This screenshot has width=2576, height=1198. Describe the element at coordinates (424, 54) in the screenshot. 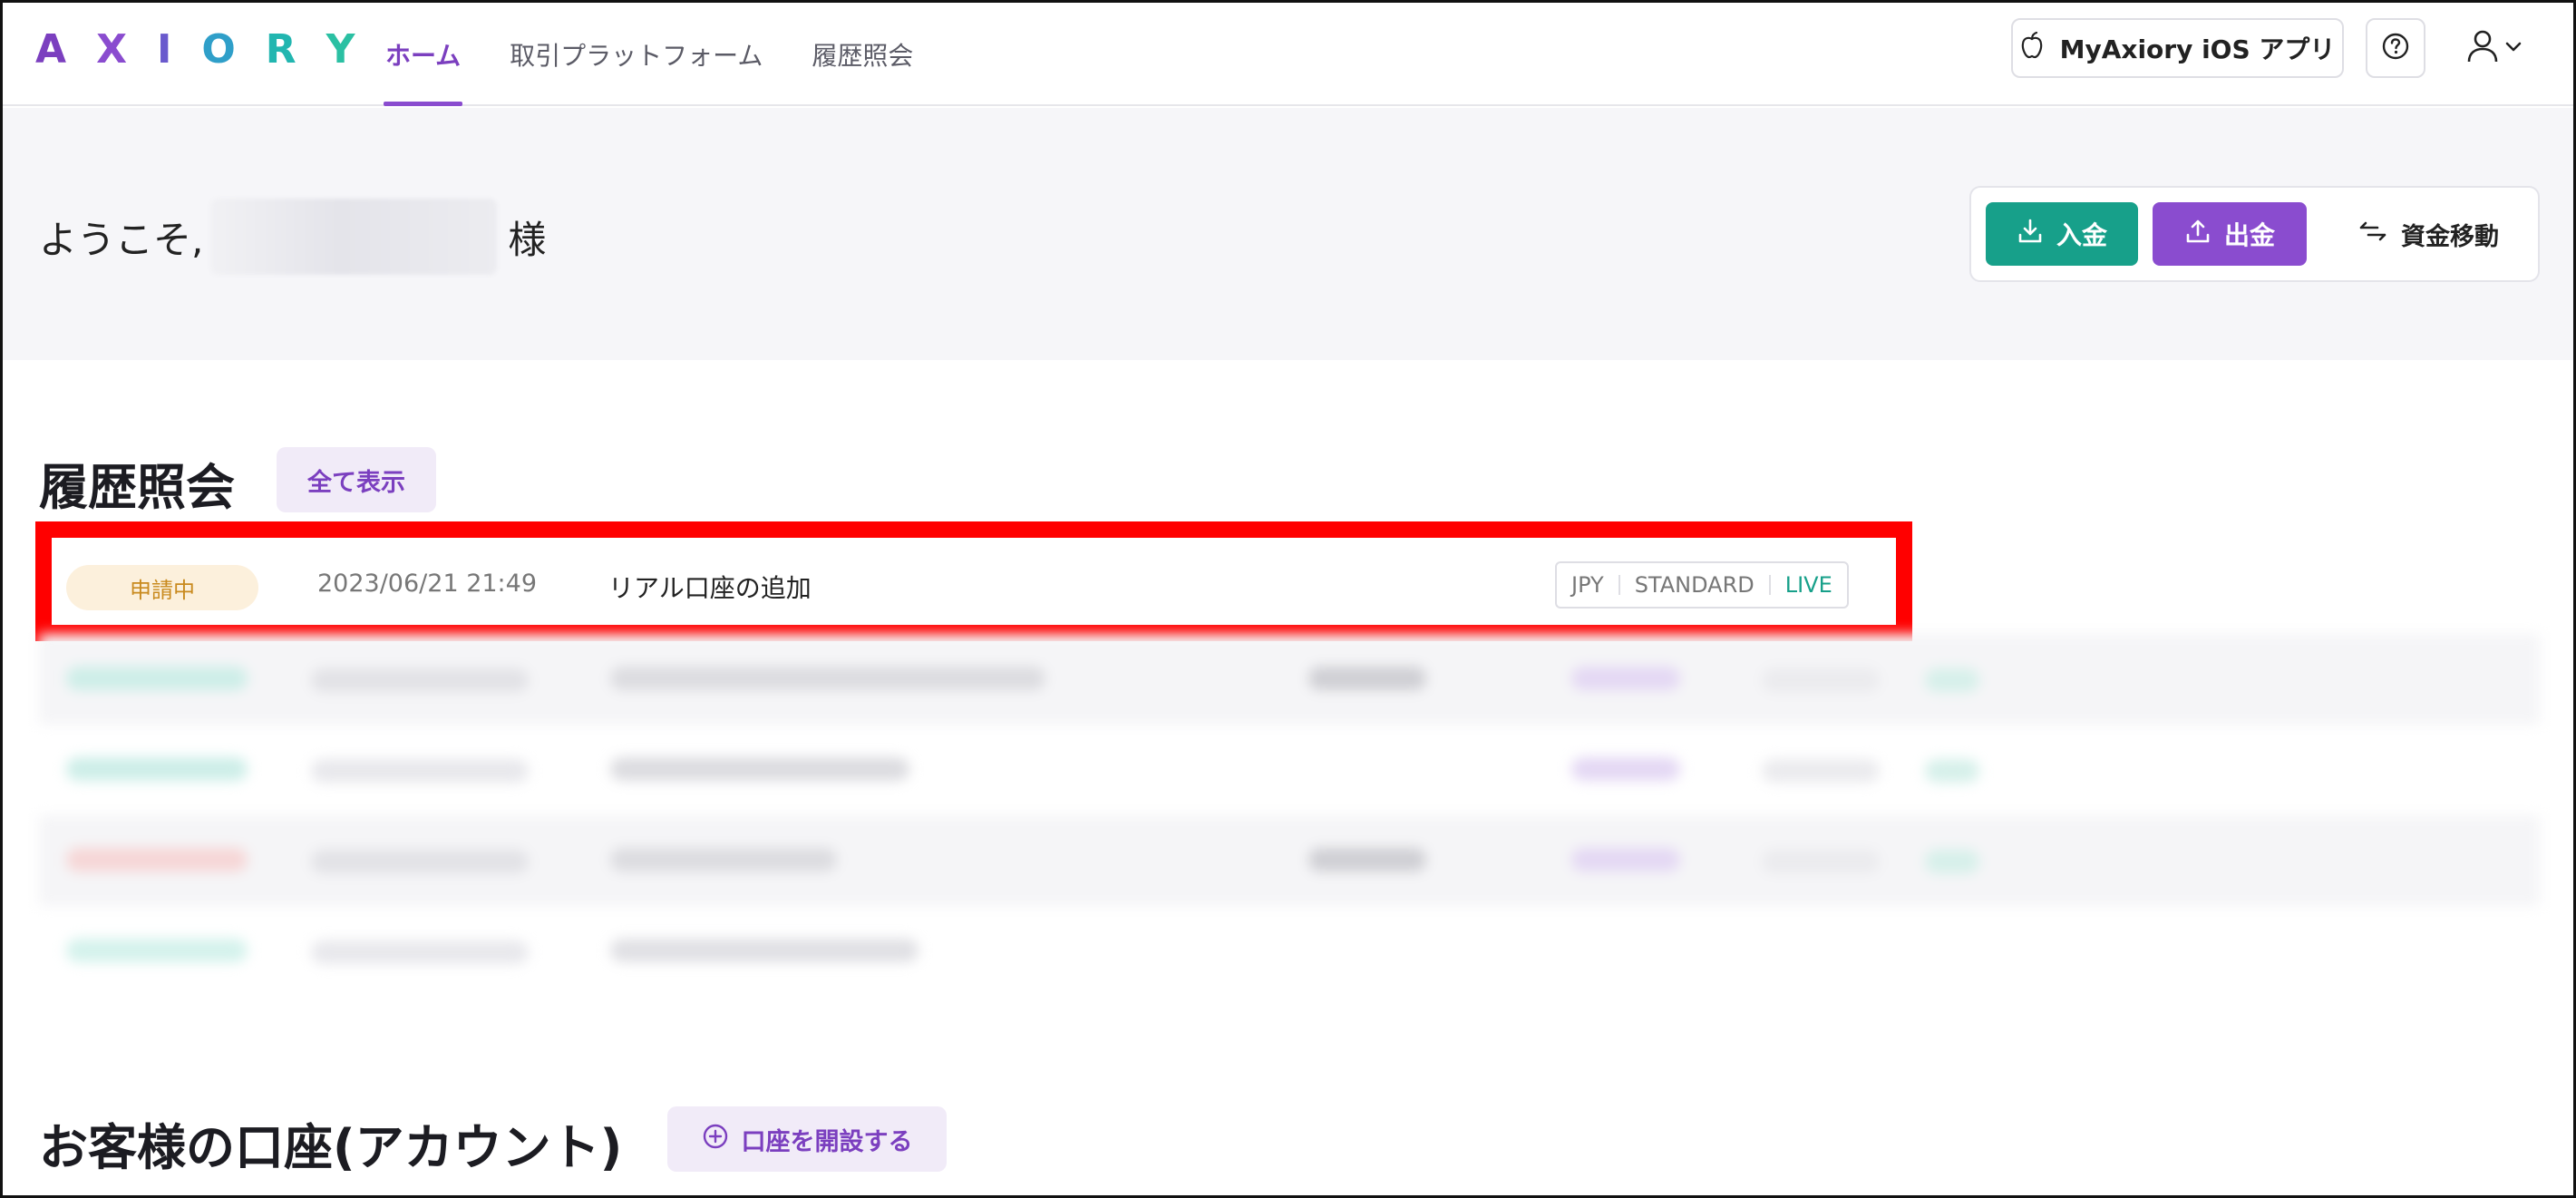

I see `nav-home: ホーム` at that location.